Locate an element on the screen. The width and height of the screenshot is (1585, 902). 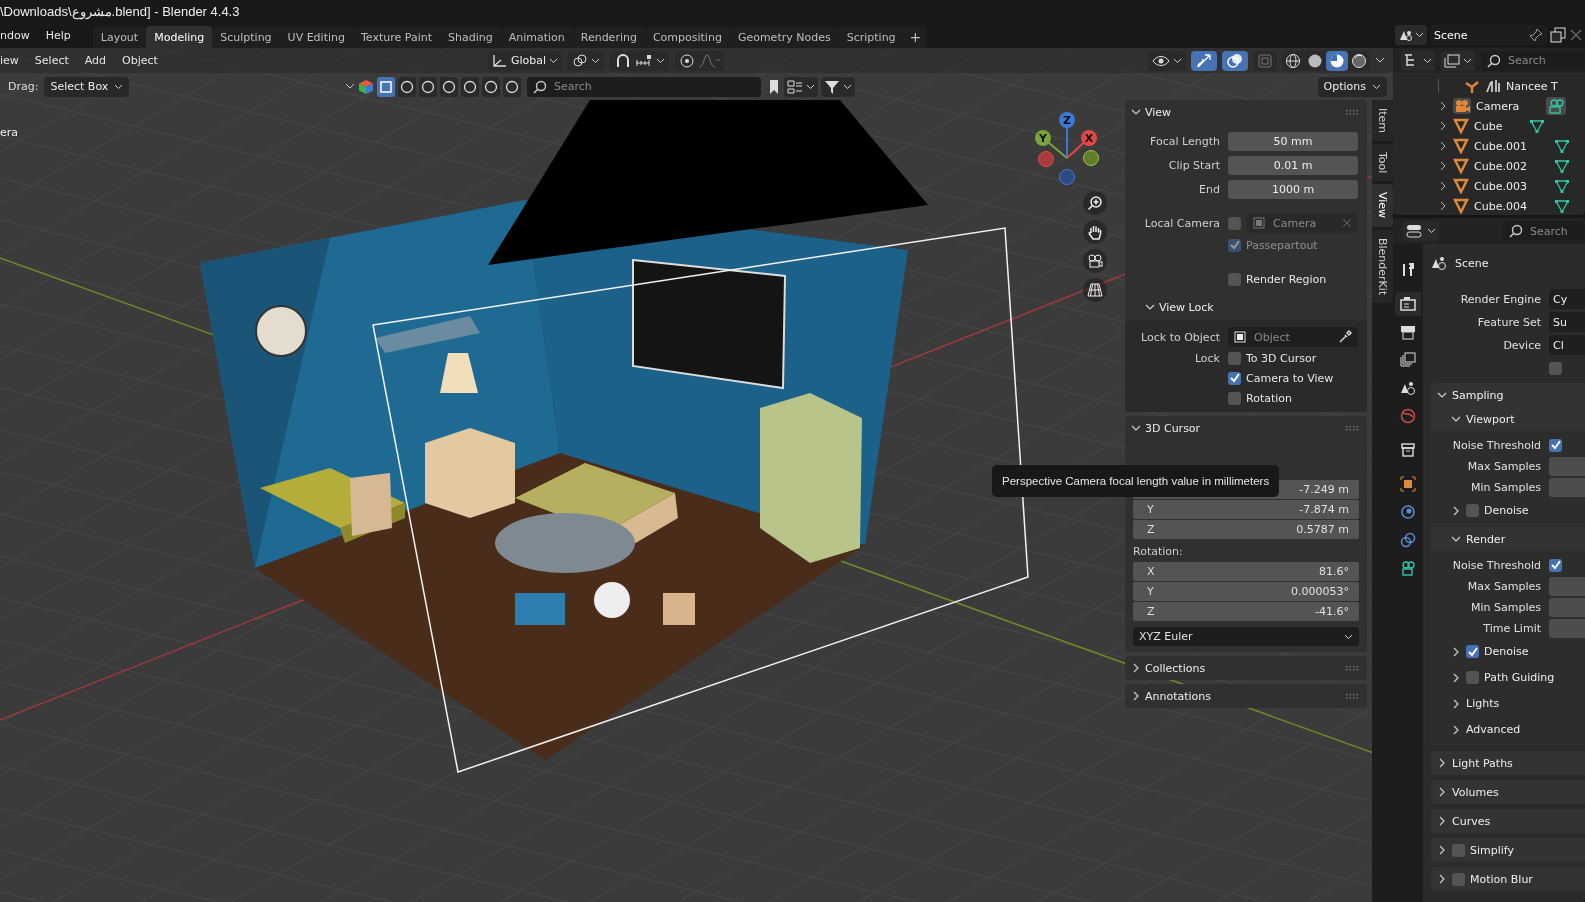
field-label: Time Limit is located at coordinates (1511, 628).